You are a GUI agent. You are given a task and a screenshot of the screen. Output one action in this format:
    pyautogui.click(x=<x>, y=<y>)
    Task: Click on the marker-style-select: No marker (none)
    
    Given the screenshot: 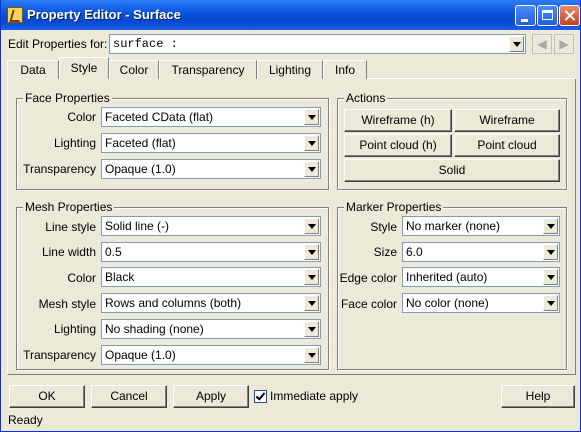 What is the action you would take?
    pyautogui.click(x=481, y=226)
    